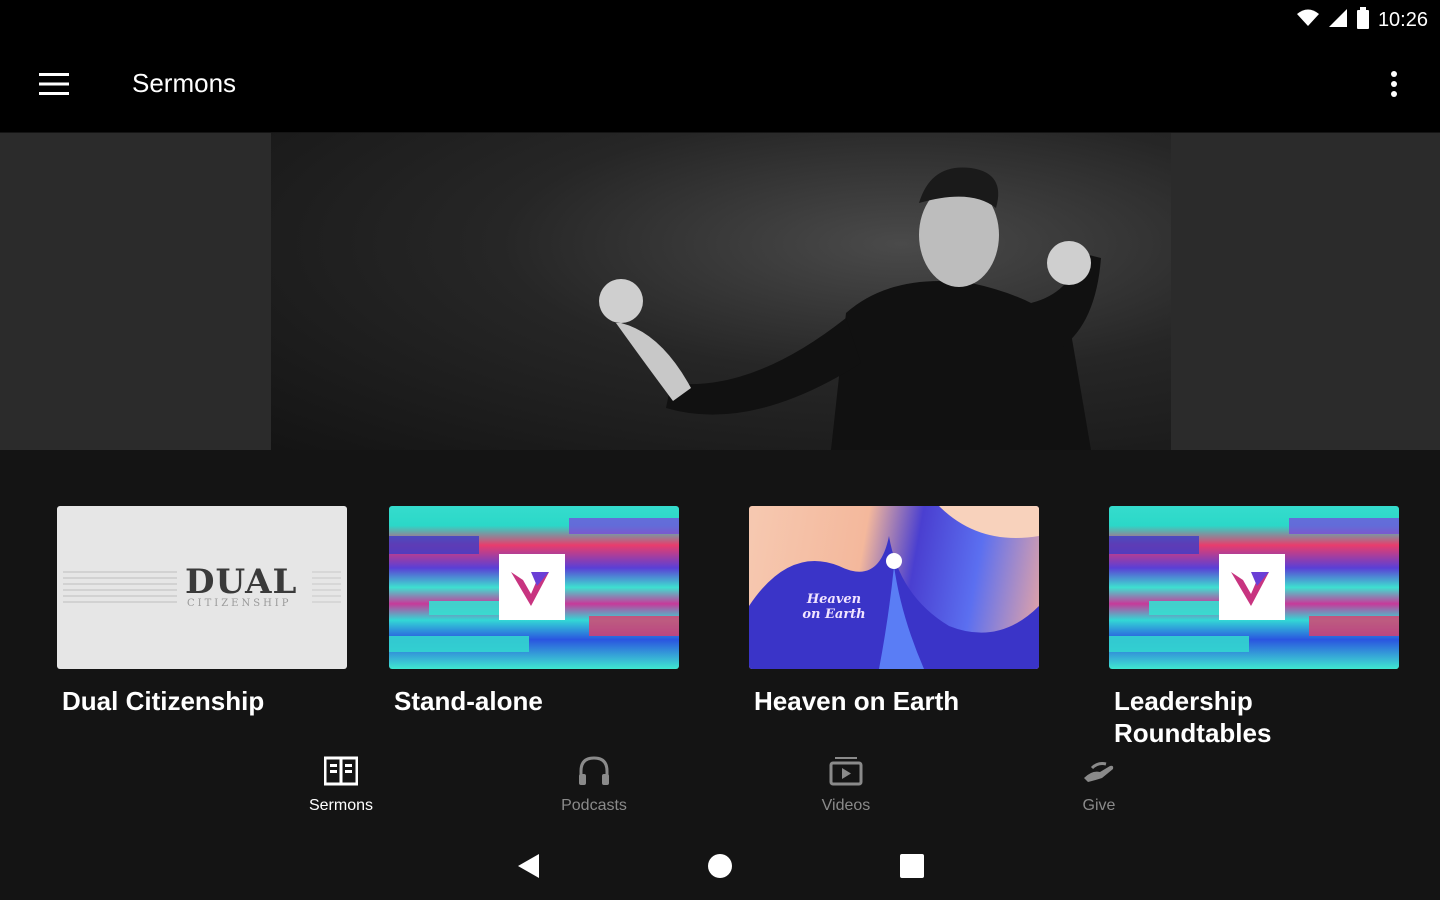  Describe the element at coordinates (1099, 805) in the screenshot. I see `nav-label: Give` at that location.